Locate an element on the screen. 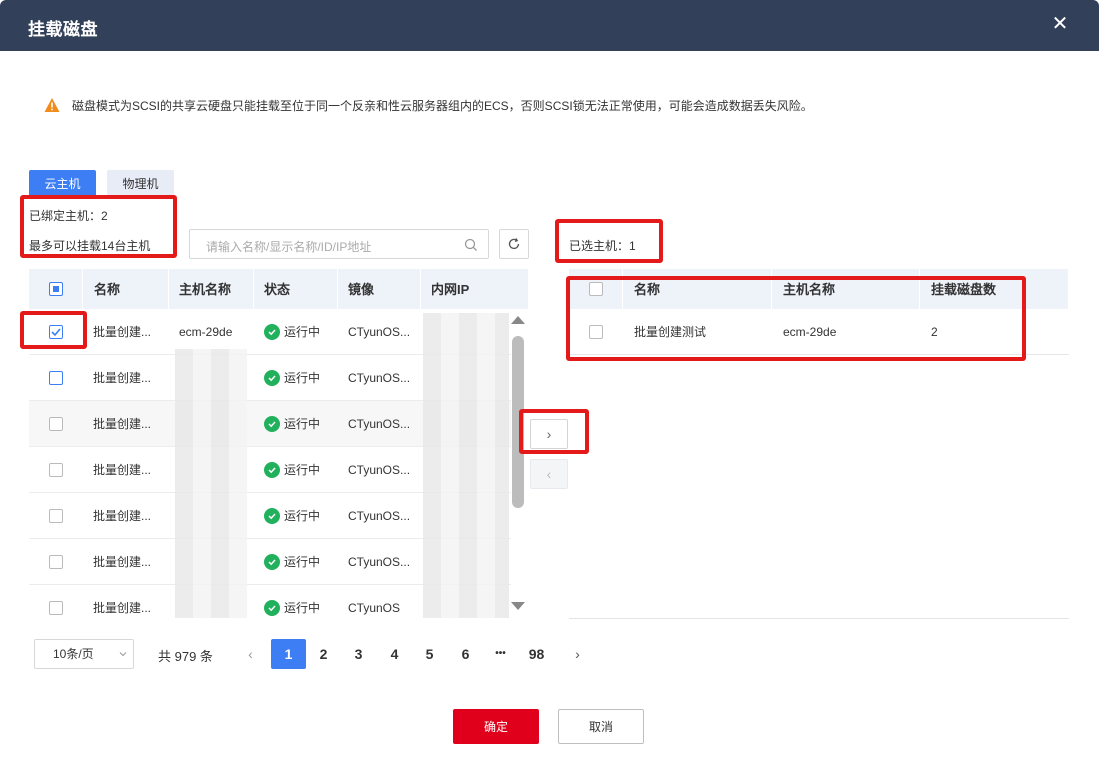 The height and width of the screenshot is (779, 1099). column-header: 状态 is located at coordinates (296, 289).